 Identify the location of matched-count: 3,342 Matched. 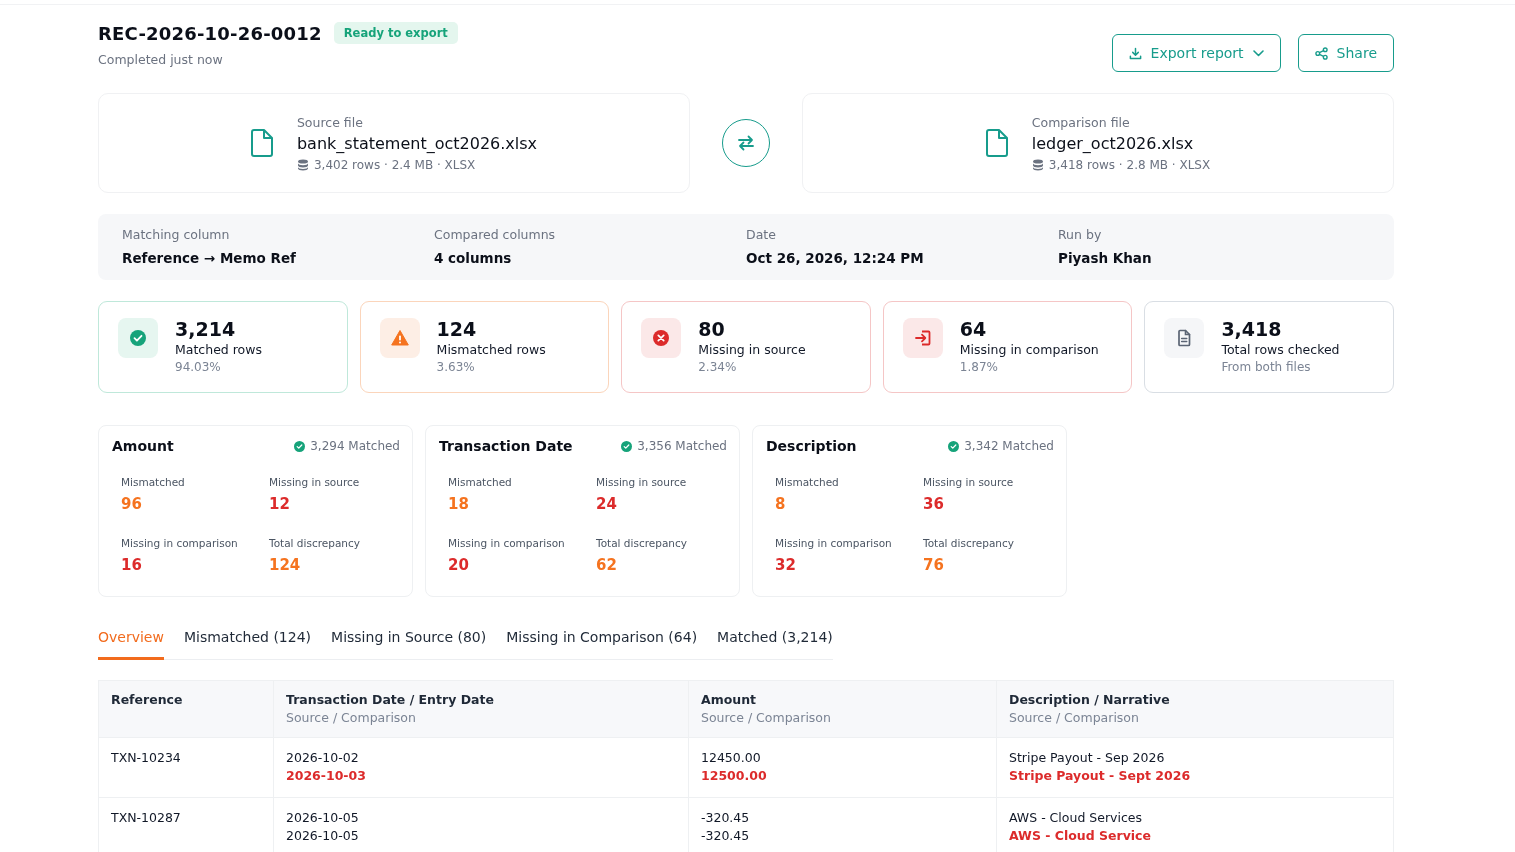
(1009, 446).